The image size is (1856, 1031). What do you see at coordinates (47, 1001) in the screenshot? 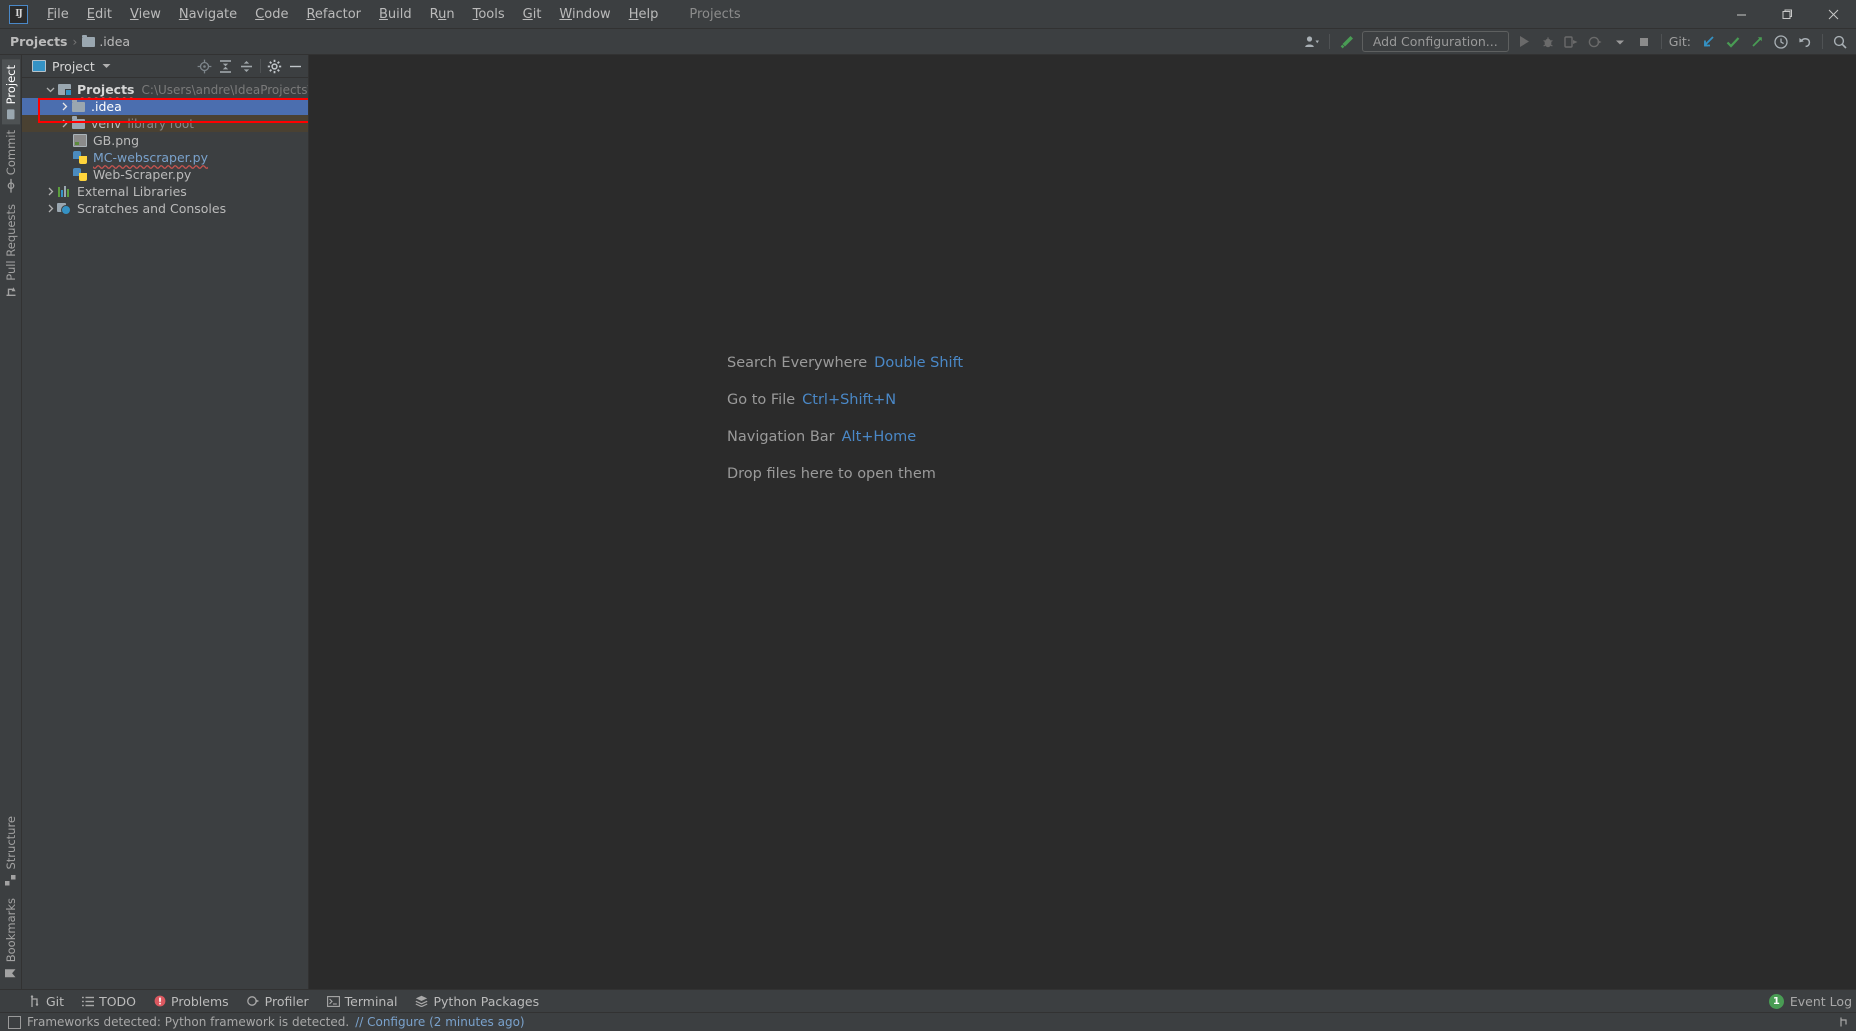
I see `bottom-tab-git: Git` at bounding box center [47, 1001].